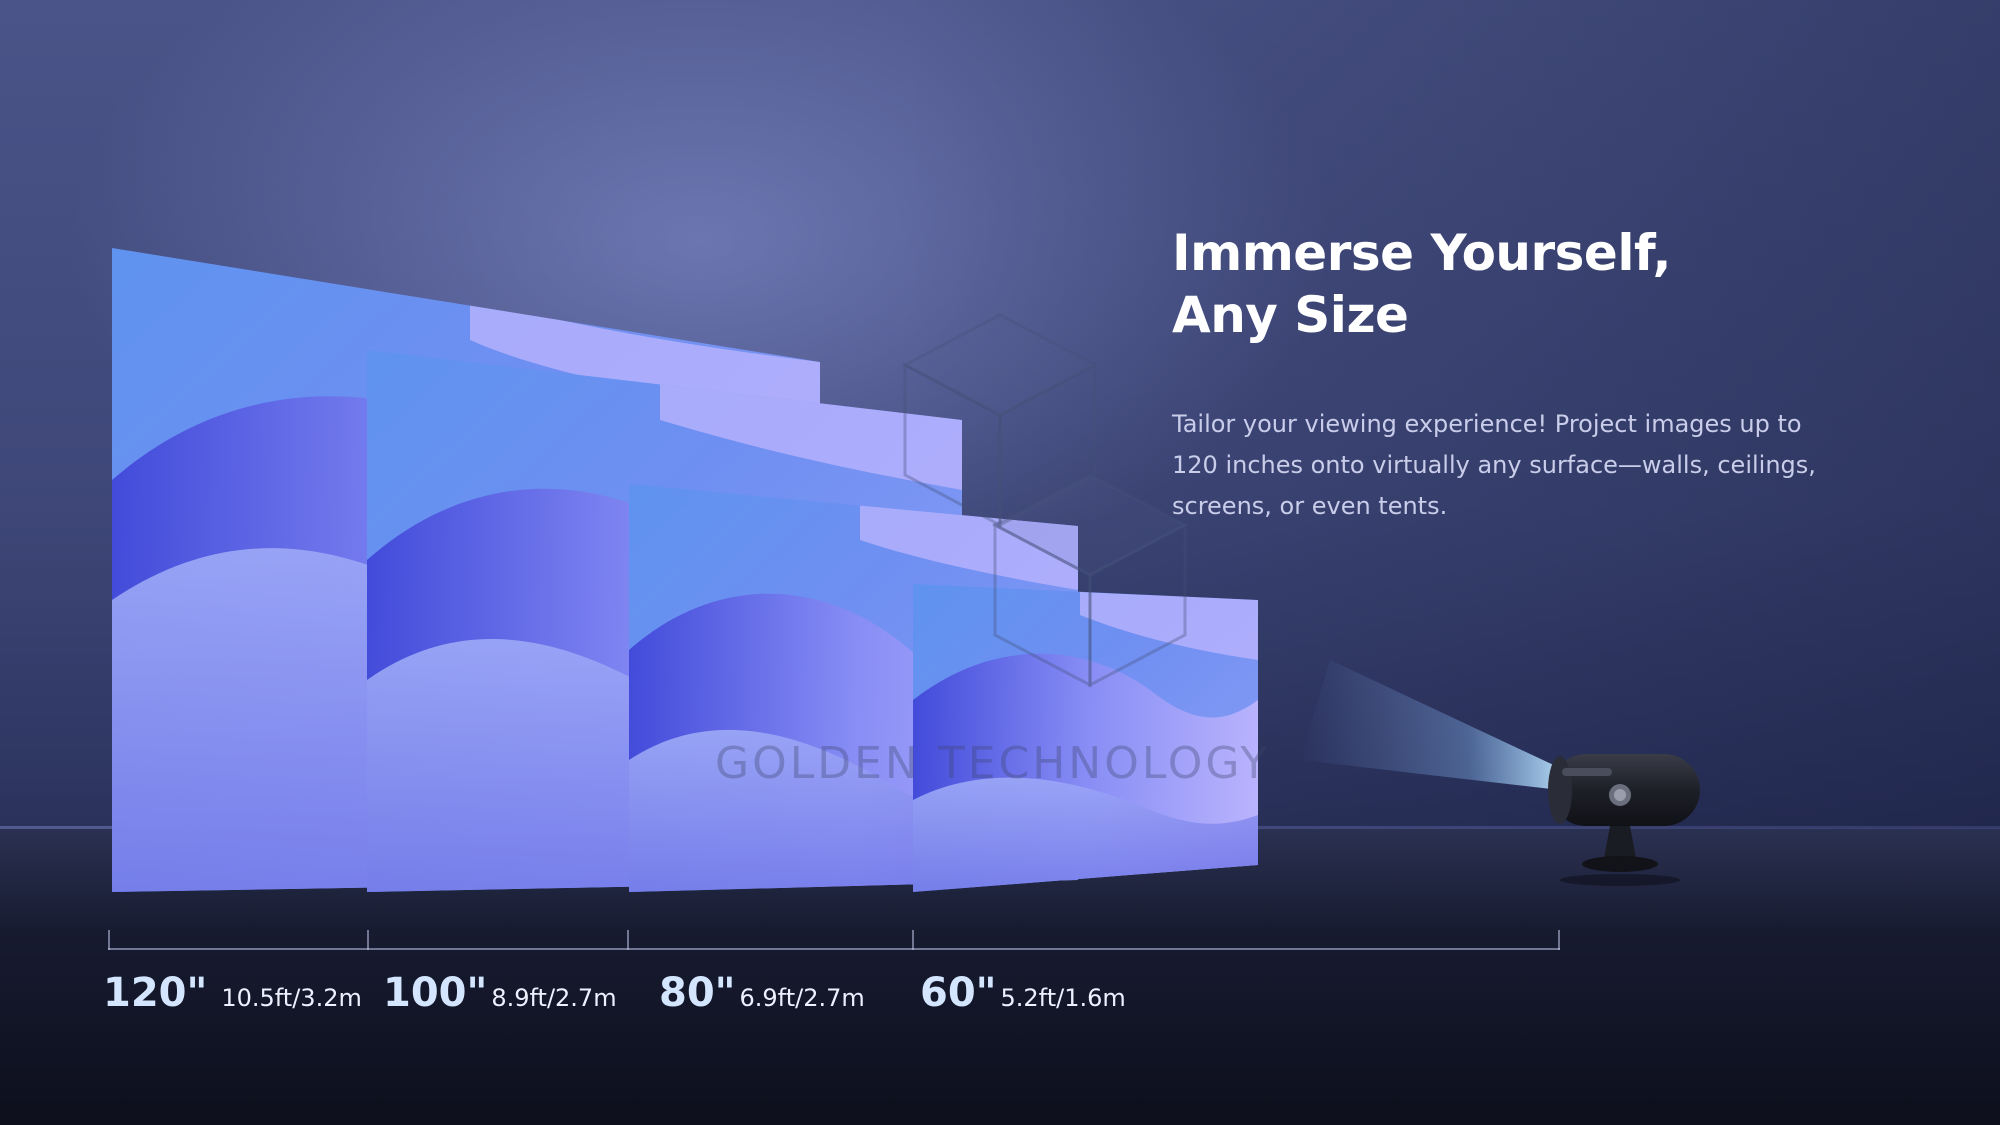 This screenshot has height=1125, width=2000. Describe the element at coordinates (1422, 253) in the screenshot. I see `headline-line-1: Immerse Yourself,` at that location.